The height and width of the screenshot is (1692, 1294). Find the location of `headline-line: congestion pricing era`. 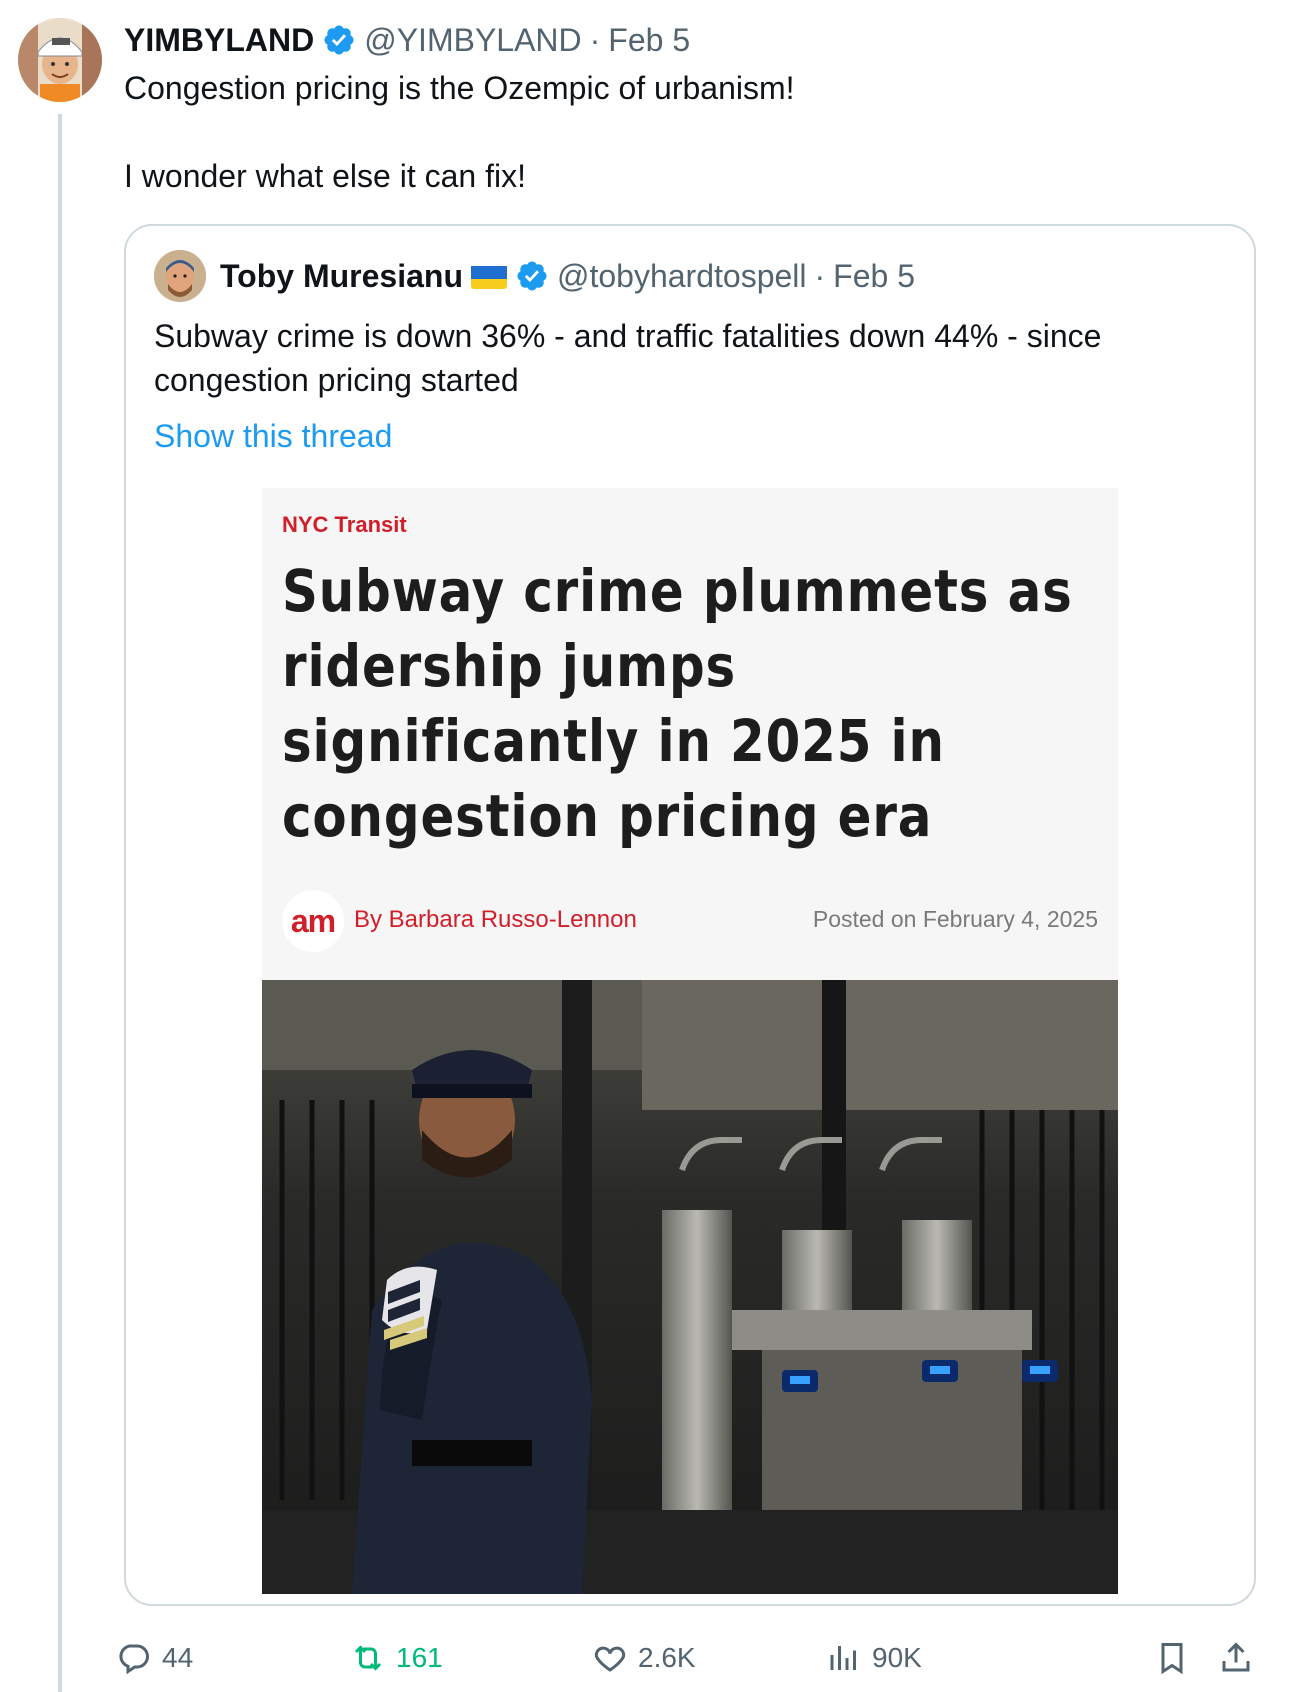

headline-line: congestion pricing era is located at coordinates (607, 816).